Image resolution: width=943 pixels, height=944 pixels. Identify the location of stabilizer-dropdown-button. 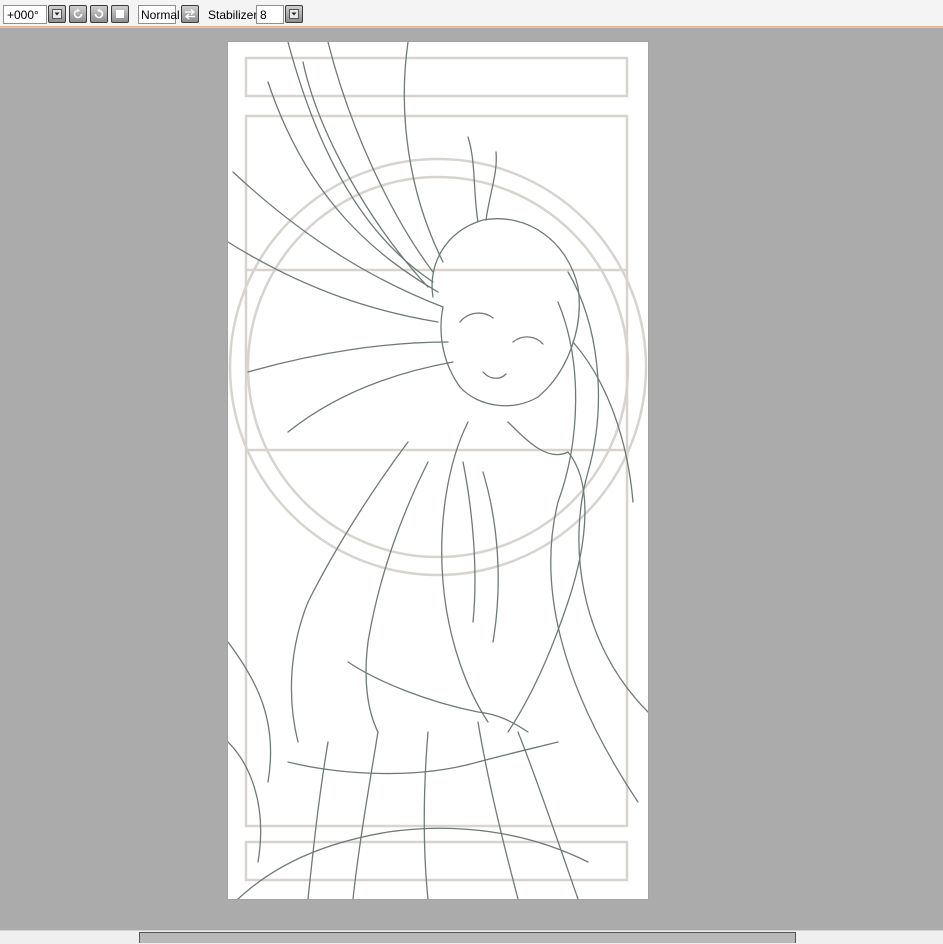
(294, 14).